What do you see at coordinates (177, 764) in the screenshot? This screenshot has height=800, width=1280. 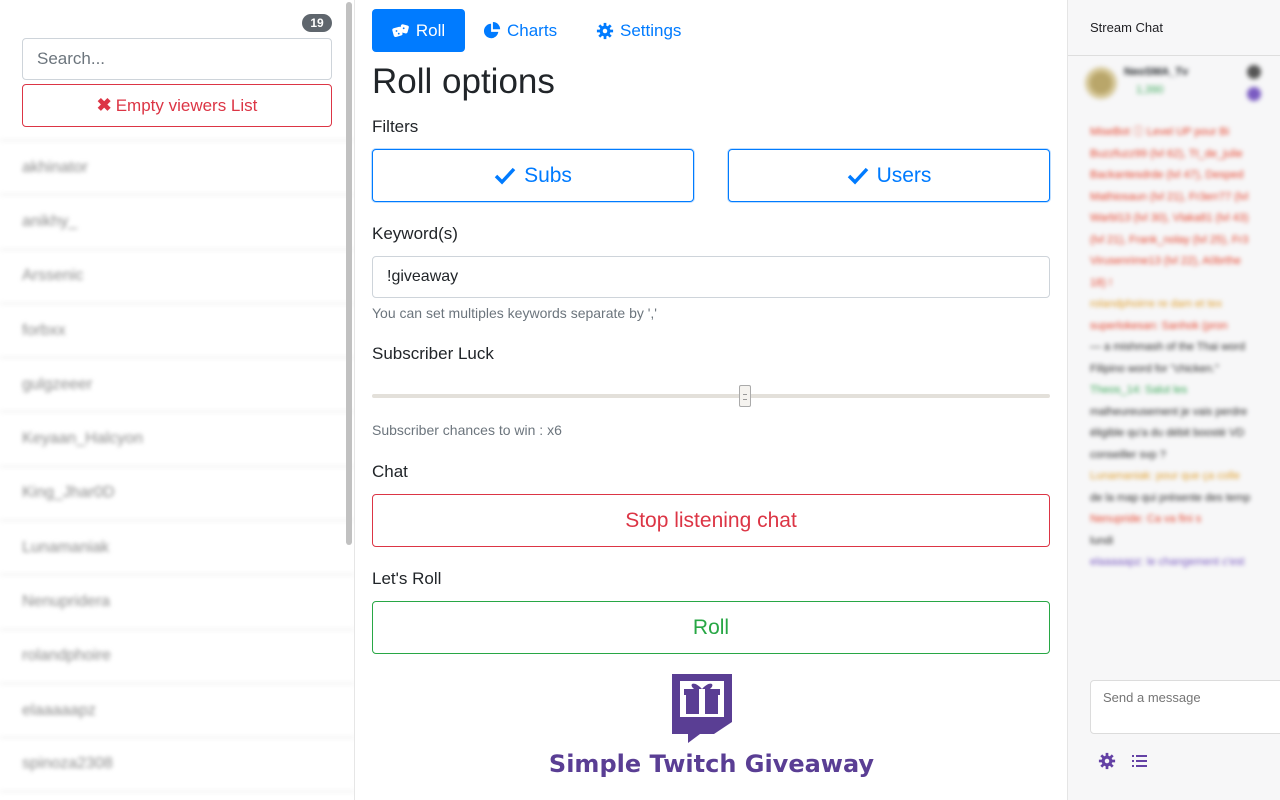 I see `viewer-item: spinoza2308` at bounding box center [177, 764].